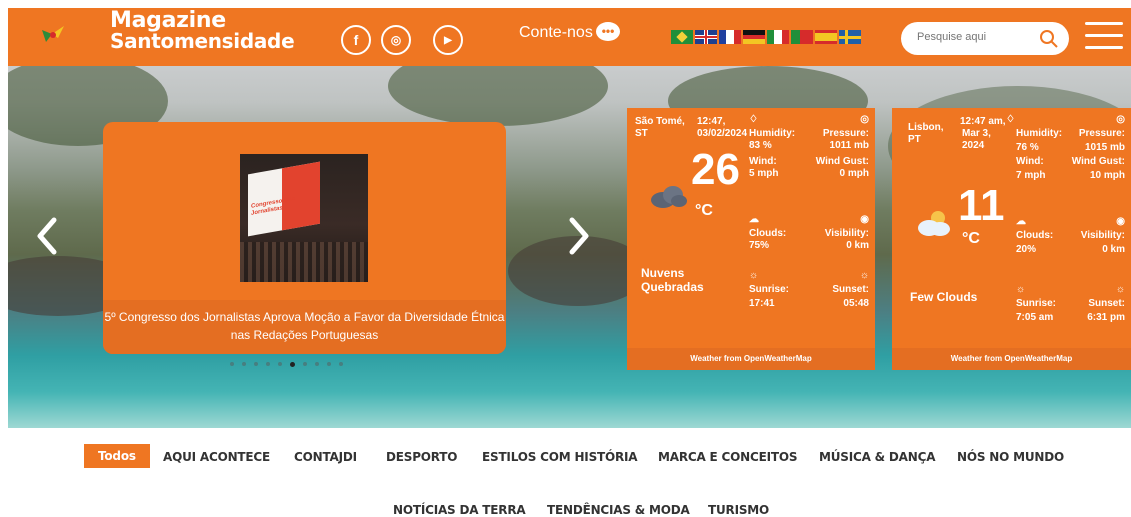 The height and width of the screenshot is (517, 1131). I want to click on weather-date: 03/02/2024, so click(722, 133).